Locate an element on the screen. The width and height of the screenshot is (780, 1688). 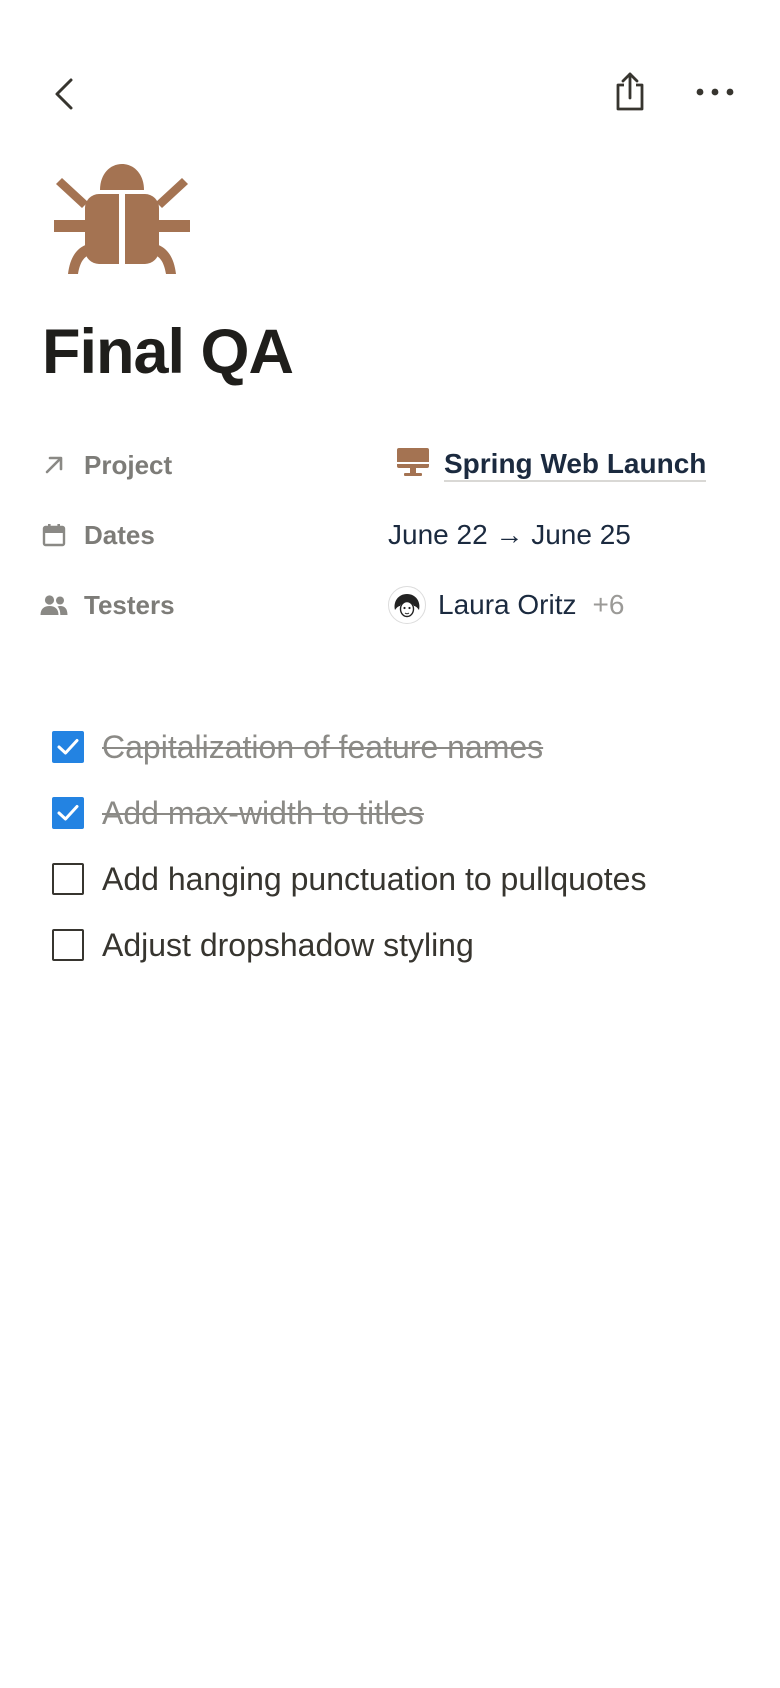
page-icon is located at coordinates (122, 219).